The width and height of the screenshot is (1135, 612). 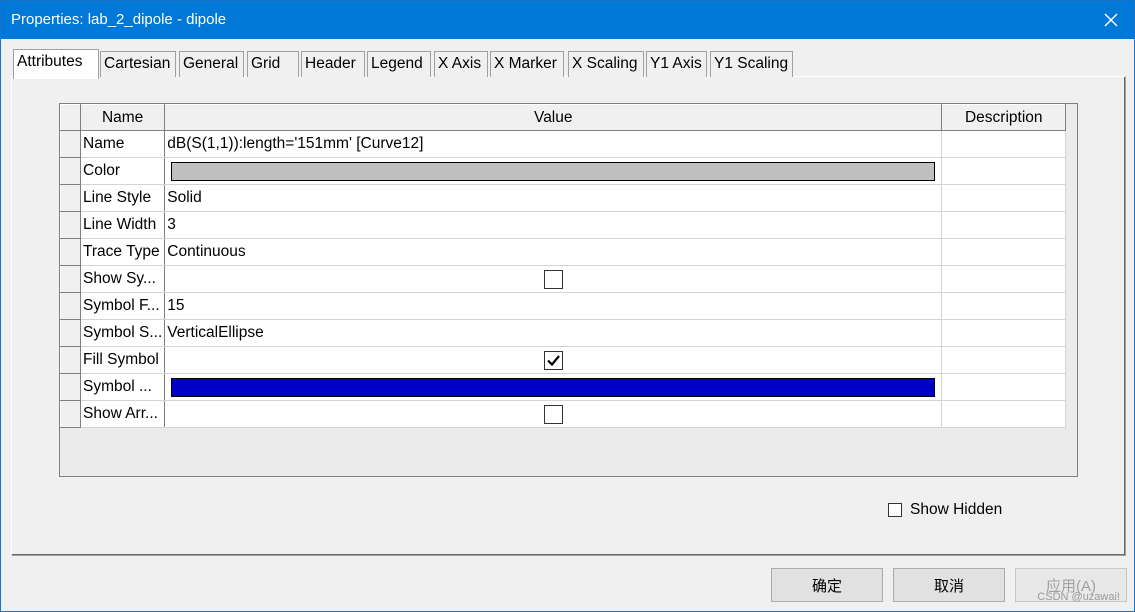 I want to click on ok-button: 确定, so click(x=827, y=585).